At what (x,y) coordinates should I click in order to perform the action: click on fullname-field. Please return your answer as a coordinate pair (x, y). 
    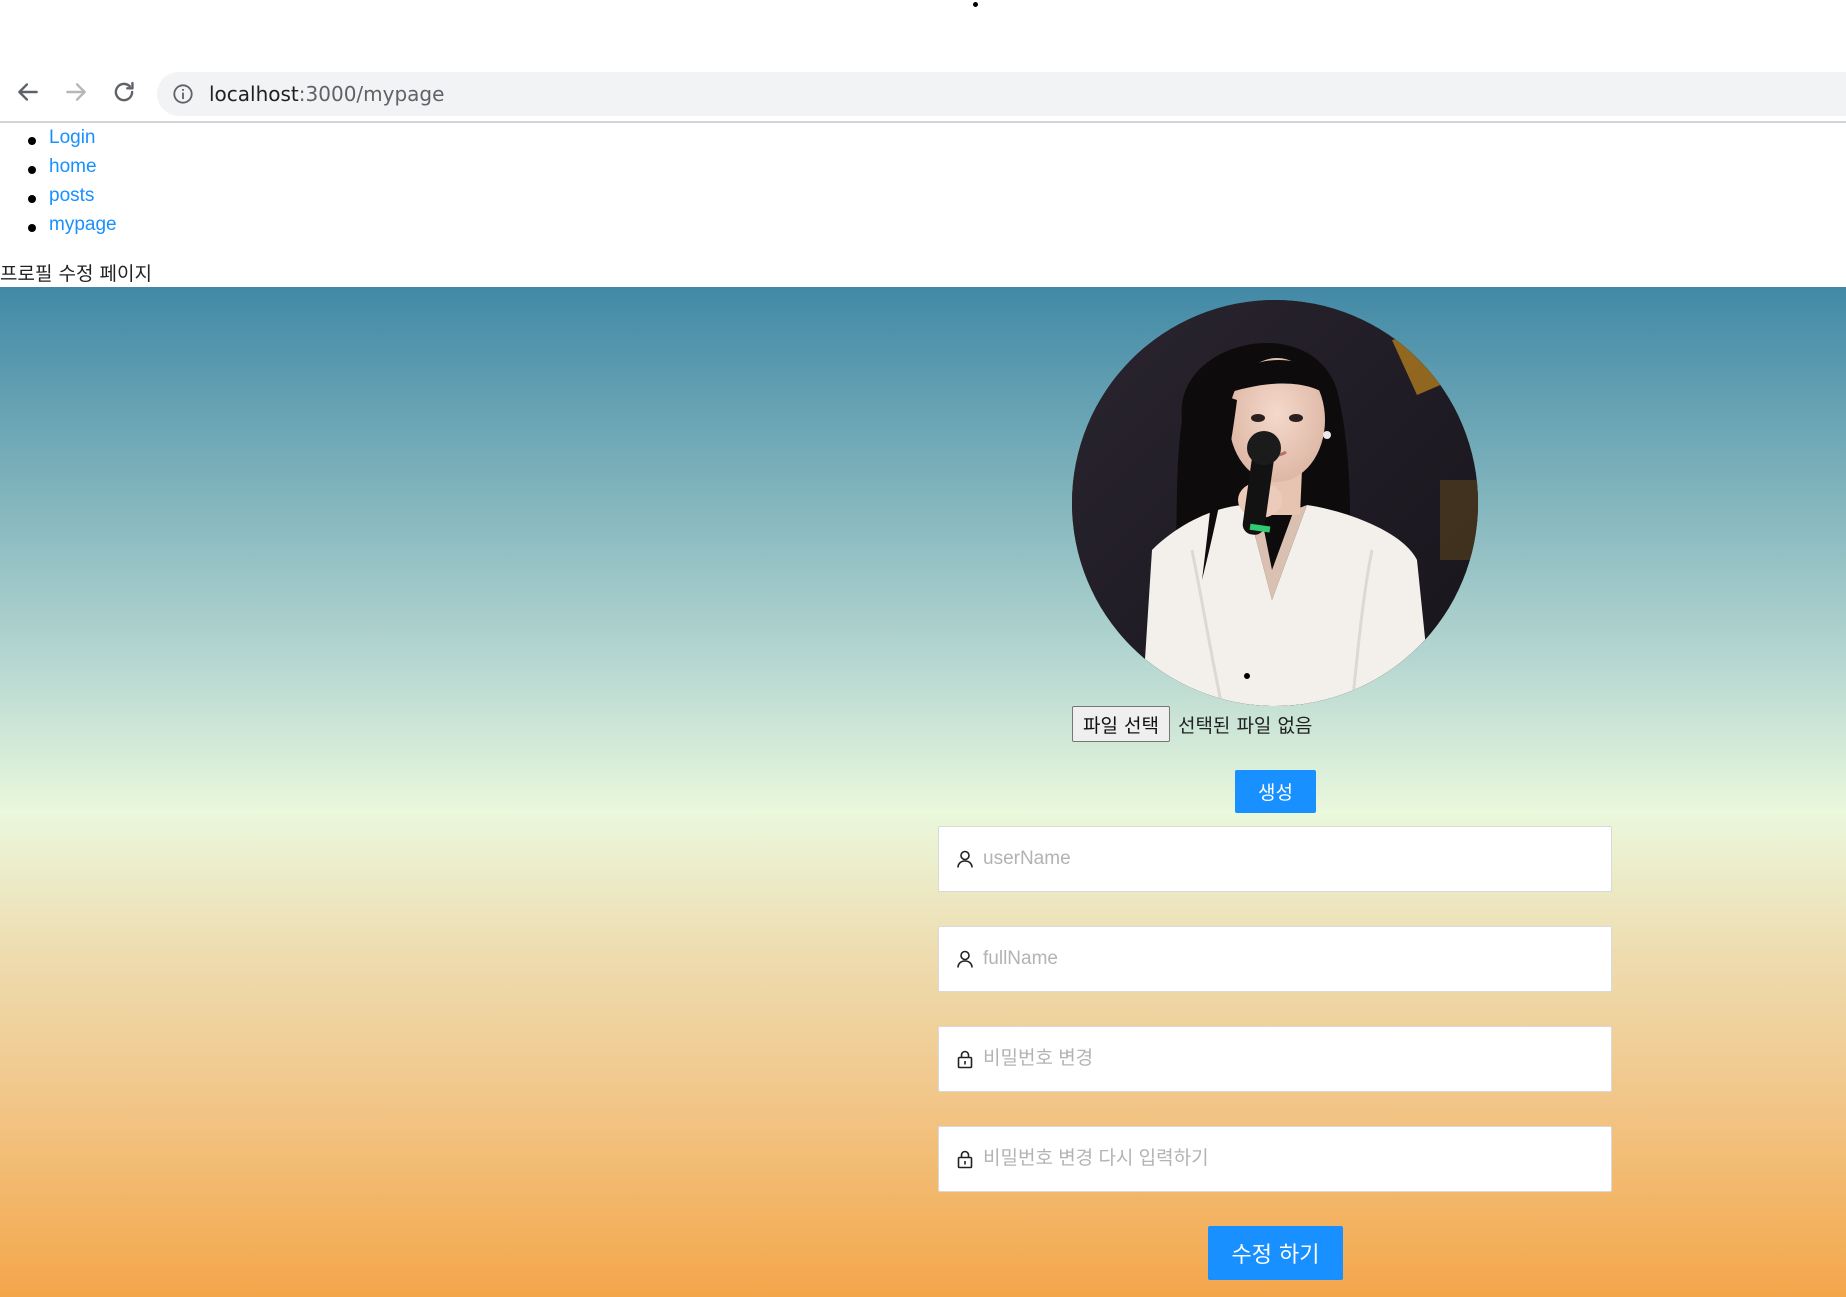
    Looking at the image, I should click on (1275, 959).